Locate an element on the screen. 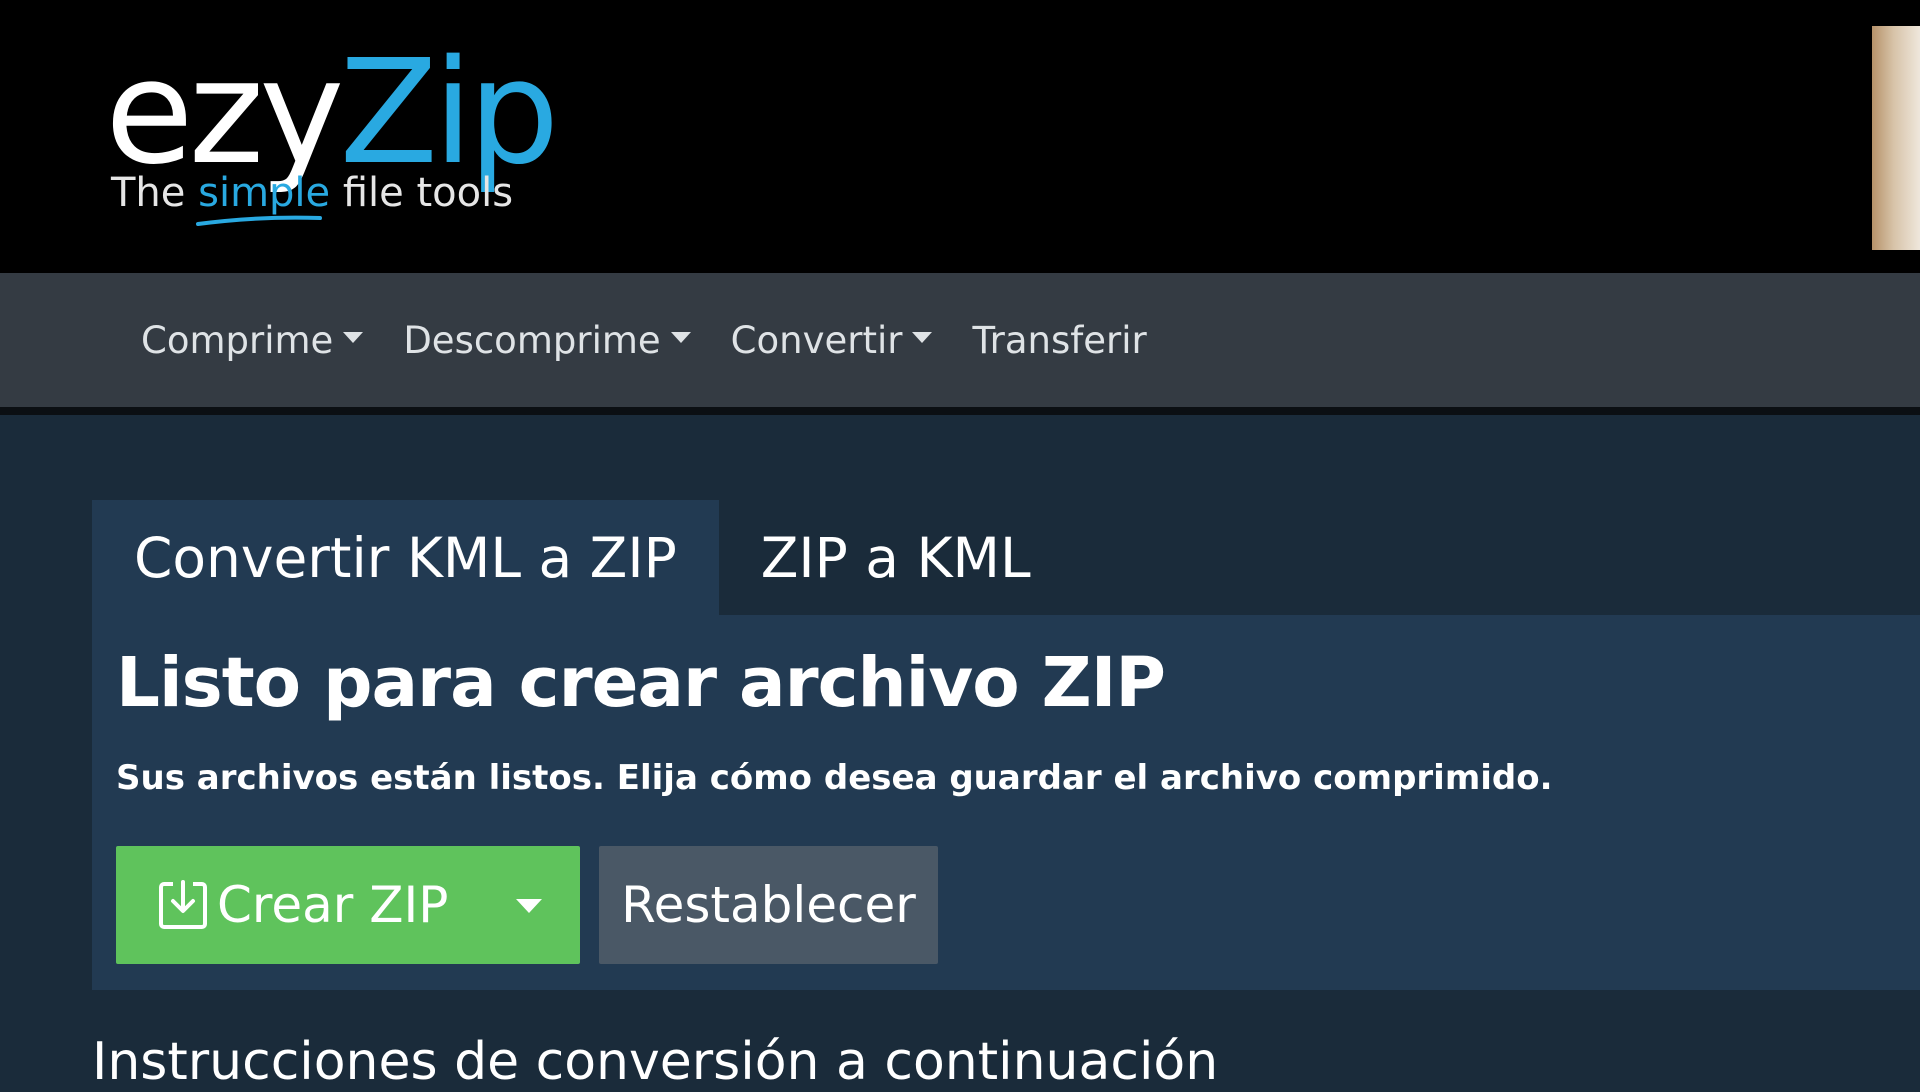 This screenshot has height=1092, width=1920. tagline-pre: The is located at coordinates (155, 193).